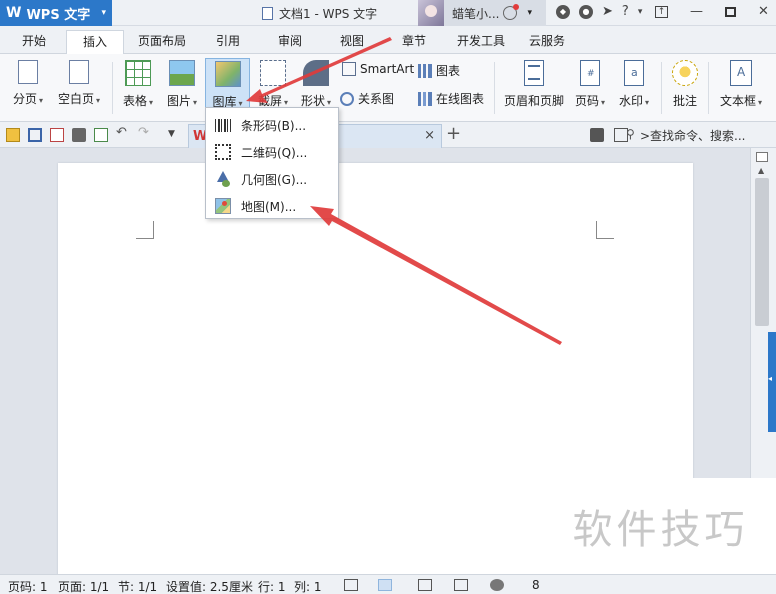 Image resolution: width=776 pixels, height=594 pixels. What do you see at coordinates (696, 11) in the screenshot?
I see `minimize-icon: —` at bounding box center [696, 11].